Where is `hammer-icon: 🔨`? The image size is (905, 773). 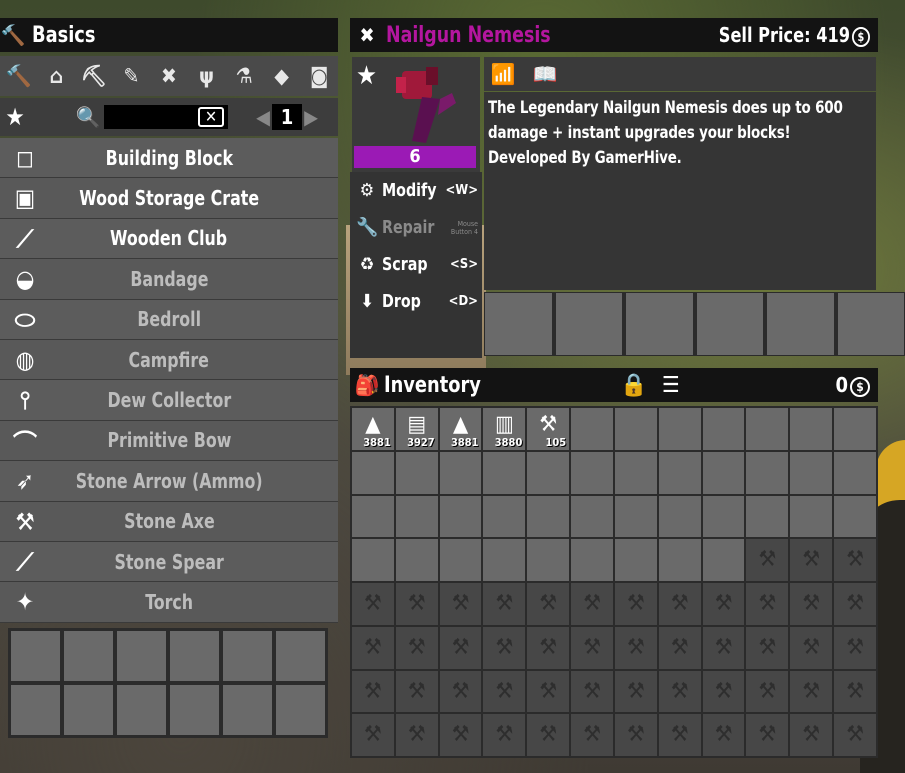 hammer-icon: 🔨 is located at coordinates (19, 76).